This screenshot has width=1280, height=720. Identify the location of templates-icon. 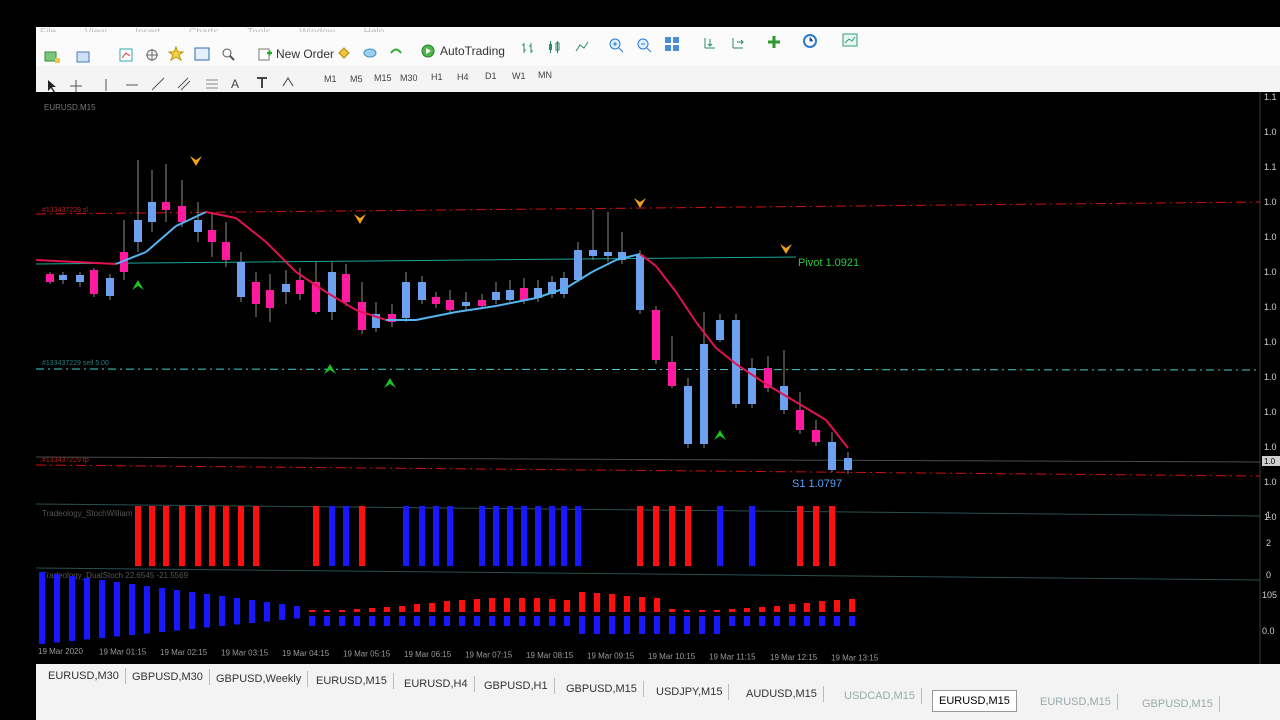
(850, 40).